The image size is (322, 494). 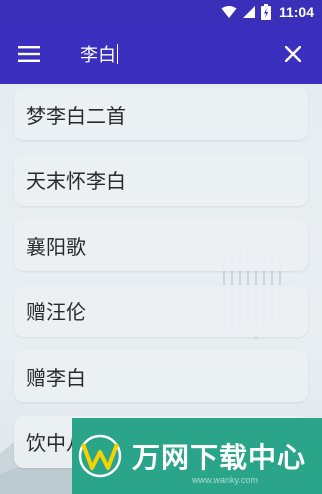 I want to click on list-item: 赠李白, so click(x=161, y=376).